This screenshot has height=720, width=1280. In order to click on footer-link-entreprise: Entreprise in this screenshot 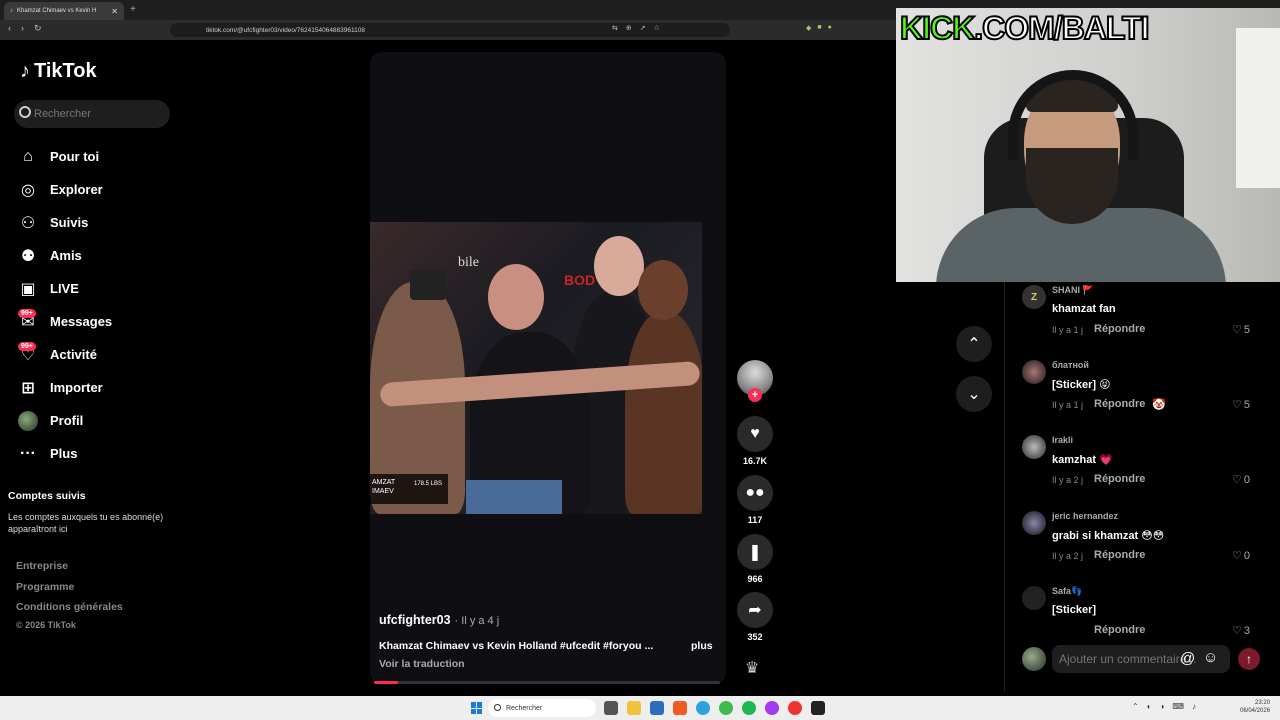, I will do `click(69, 570)`.